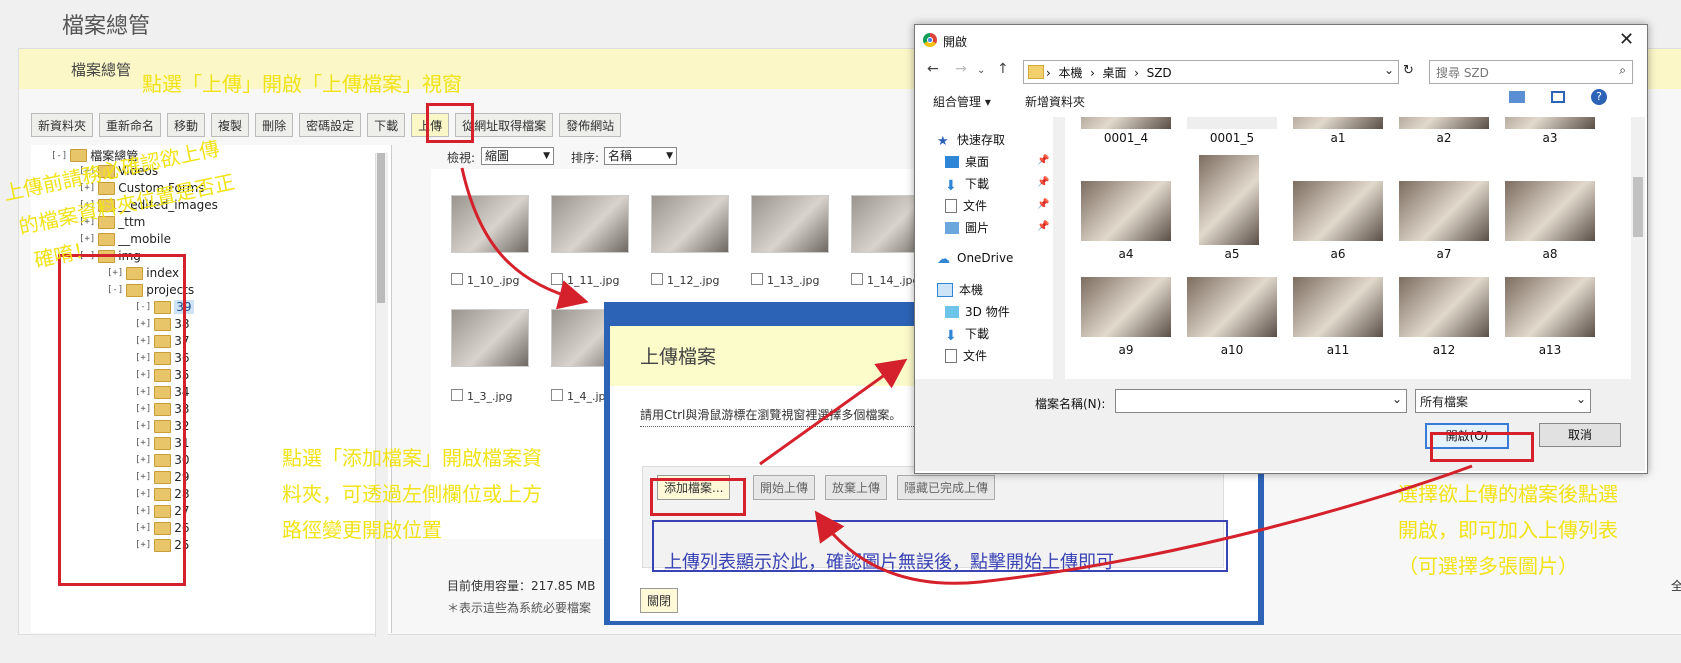 This screenshot has width=1681, height=663. What do you see at coordinates (960, 289) in the screenshot?
I see `sidebar-item-this-pc: 本機` at bounding box center [960, 289].